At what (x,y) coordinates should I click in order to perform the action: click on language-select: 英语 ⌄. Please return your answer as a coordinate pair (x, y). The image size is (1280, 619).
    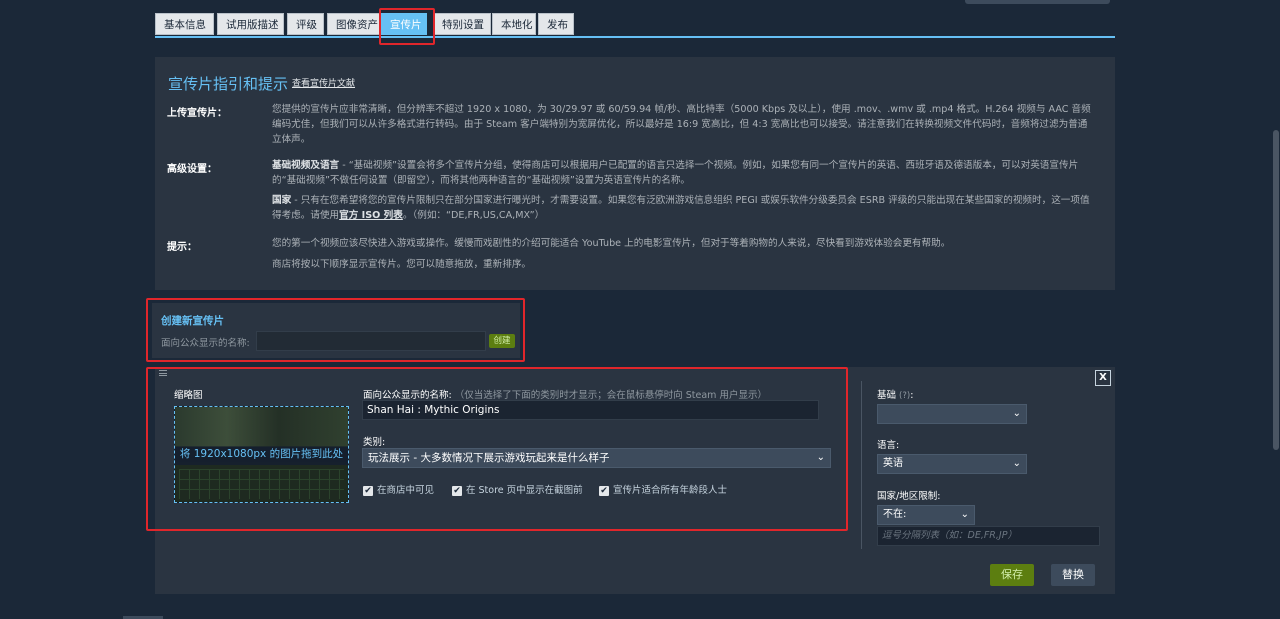
    Looking at the image, I should click on (952, 464).